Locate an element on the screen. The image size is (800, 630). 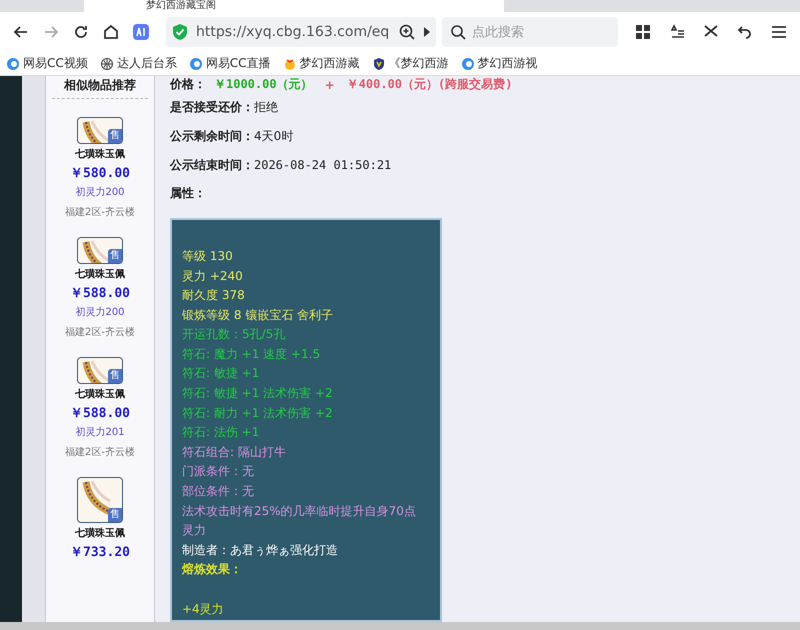
field-value: 2026-08-24 01:50:21 is located at coordinates (323, 165).